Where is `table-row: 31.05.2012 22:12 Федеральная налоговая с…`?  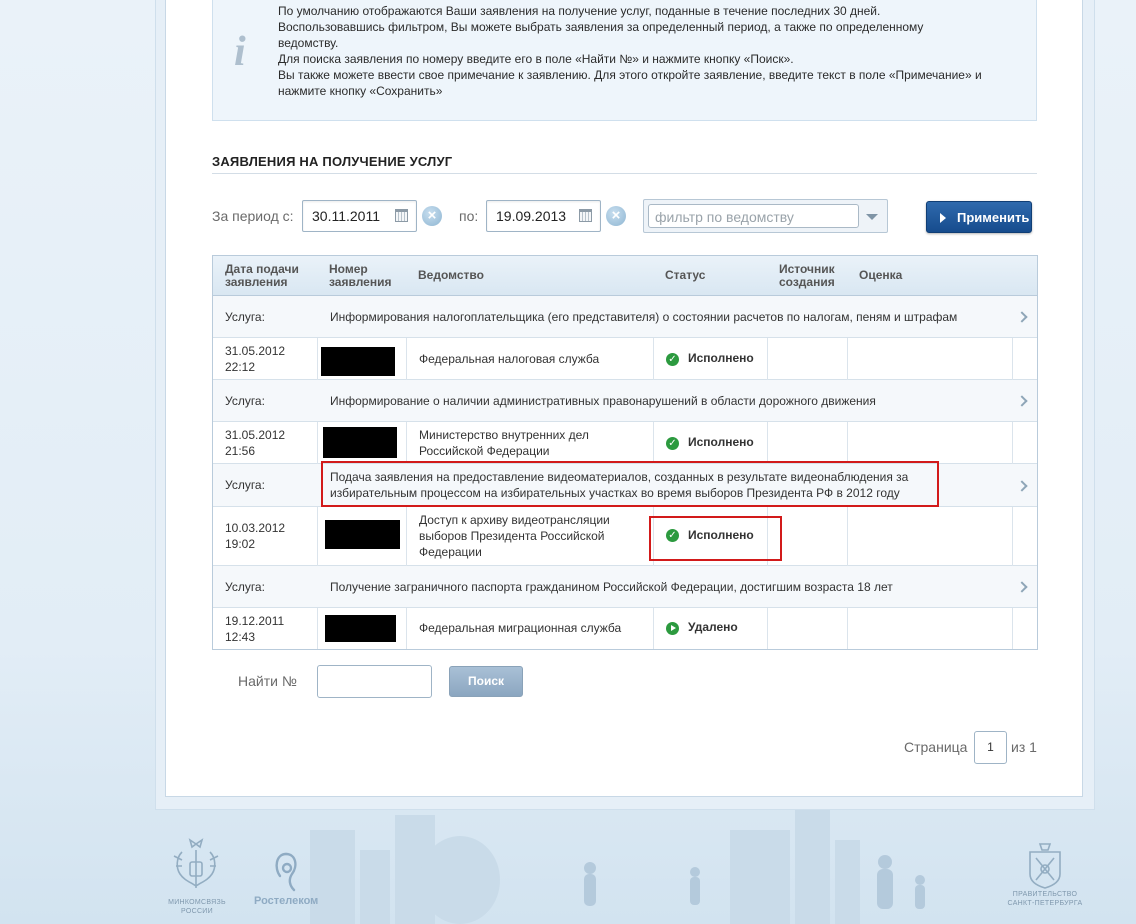 table-row: 31.05.2012 22:12 Федеральная налоговая с… is located at coordinates (625, 359).